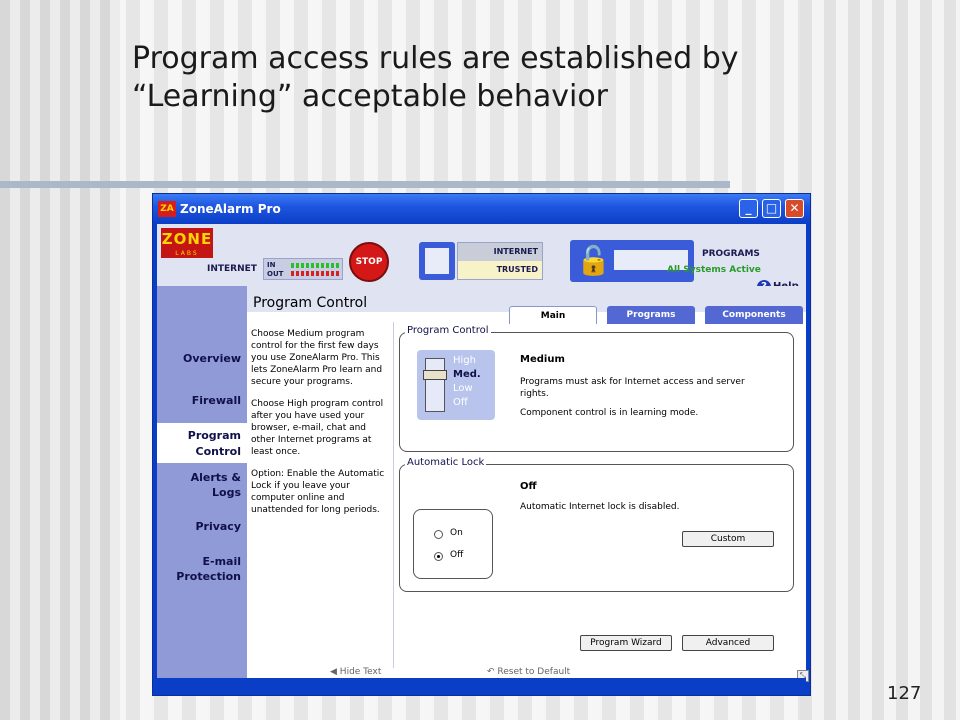 Image resolution: width=960 pixels, height=720 pixels. Describe the element at coordinates (208, 569) in the screenshot. I see `sidebar-item-label: E-mail Protection` at that location.